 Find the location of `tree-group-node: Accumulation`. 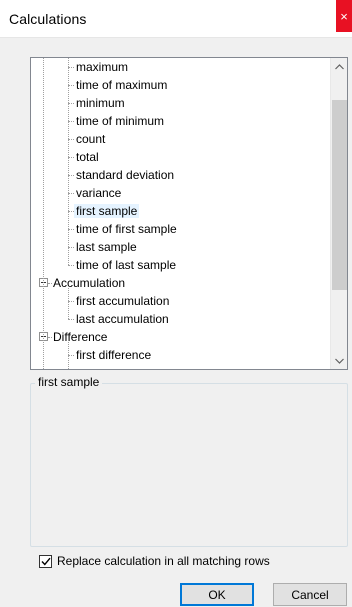

tree-group-node: Accumulation is located at coordinates (89, 283).